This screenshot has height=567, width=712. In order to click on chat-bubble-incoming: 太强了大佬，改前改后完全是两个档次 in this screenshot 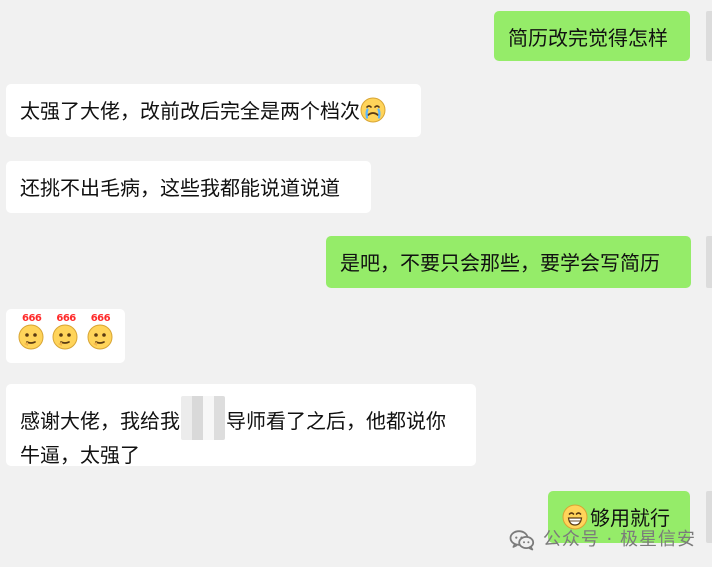, I will do `click(213, 110)`.